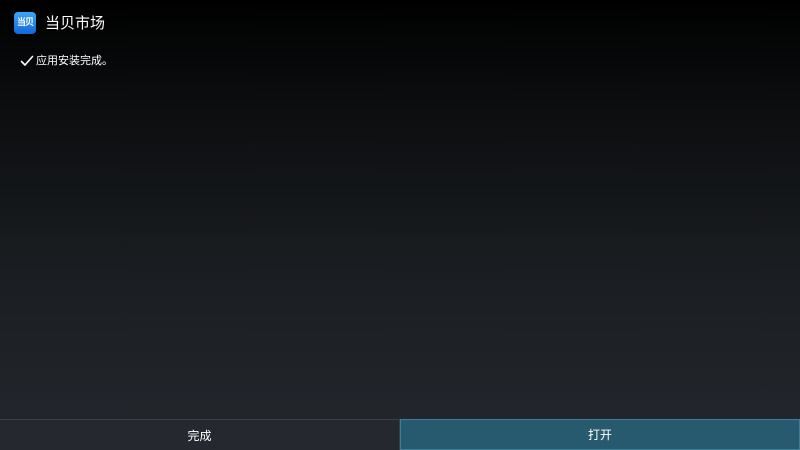  I want to click on app-logo-icon: 当贝, so click(25, 23).